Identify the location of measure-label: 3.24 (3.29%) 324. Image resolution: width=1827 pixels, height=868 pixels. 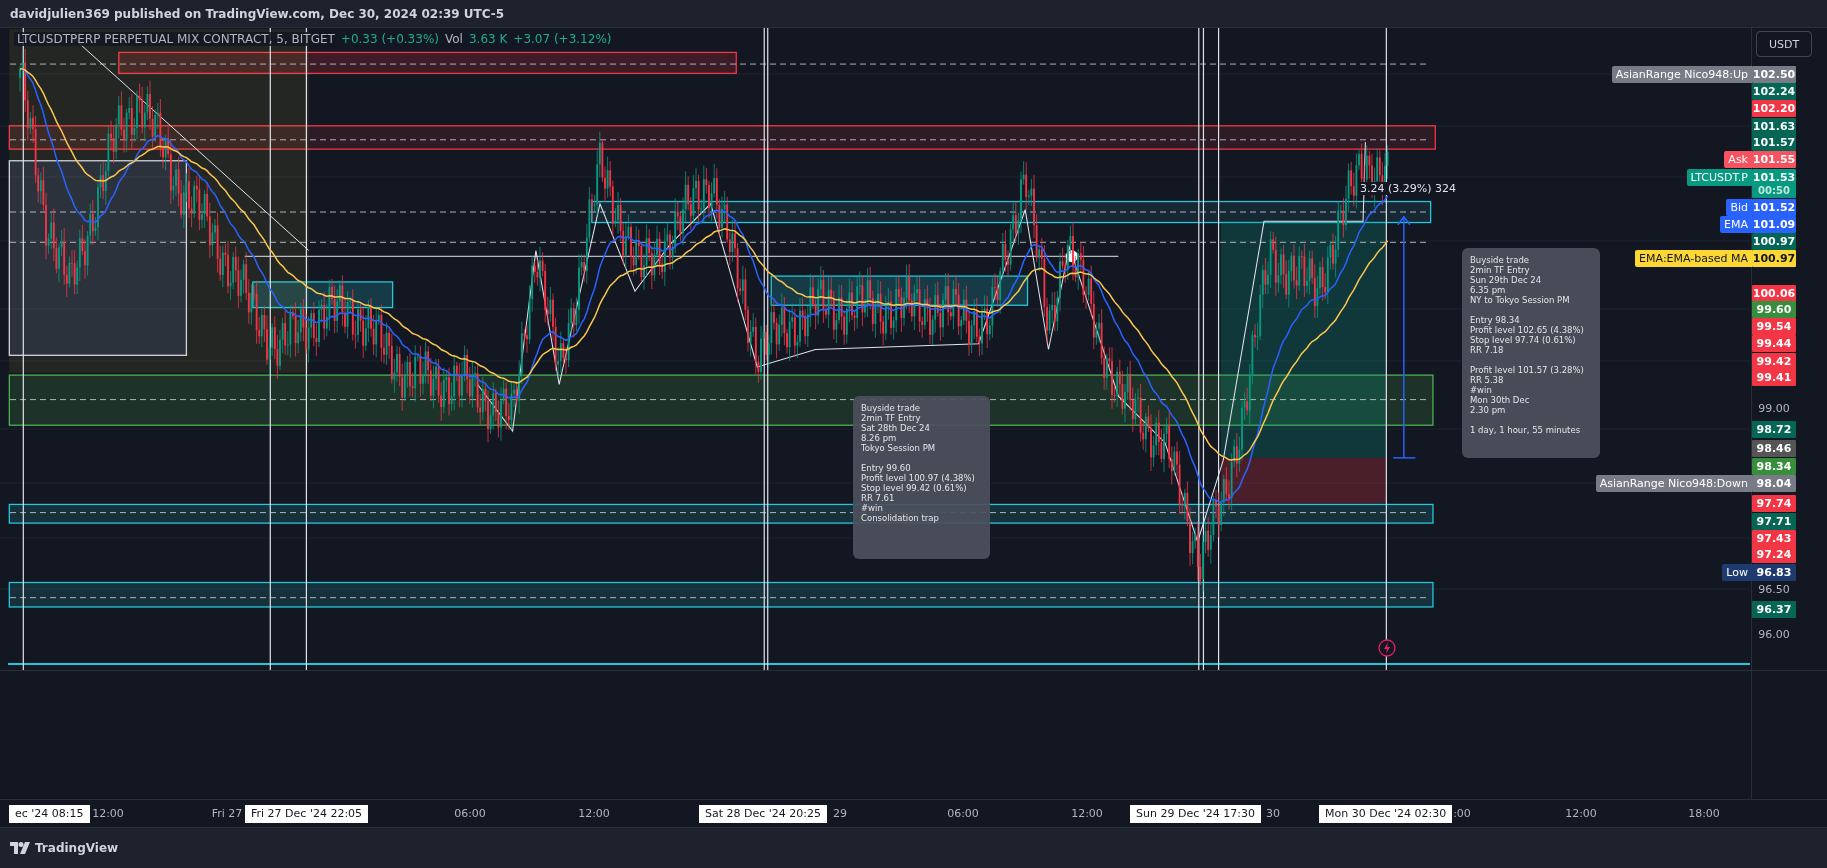
(1408, 188).